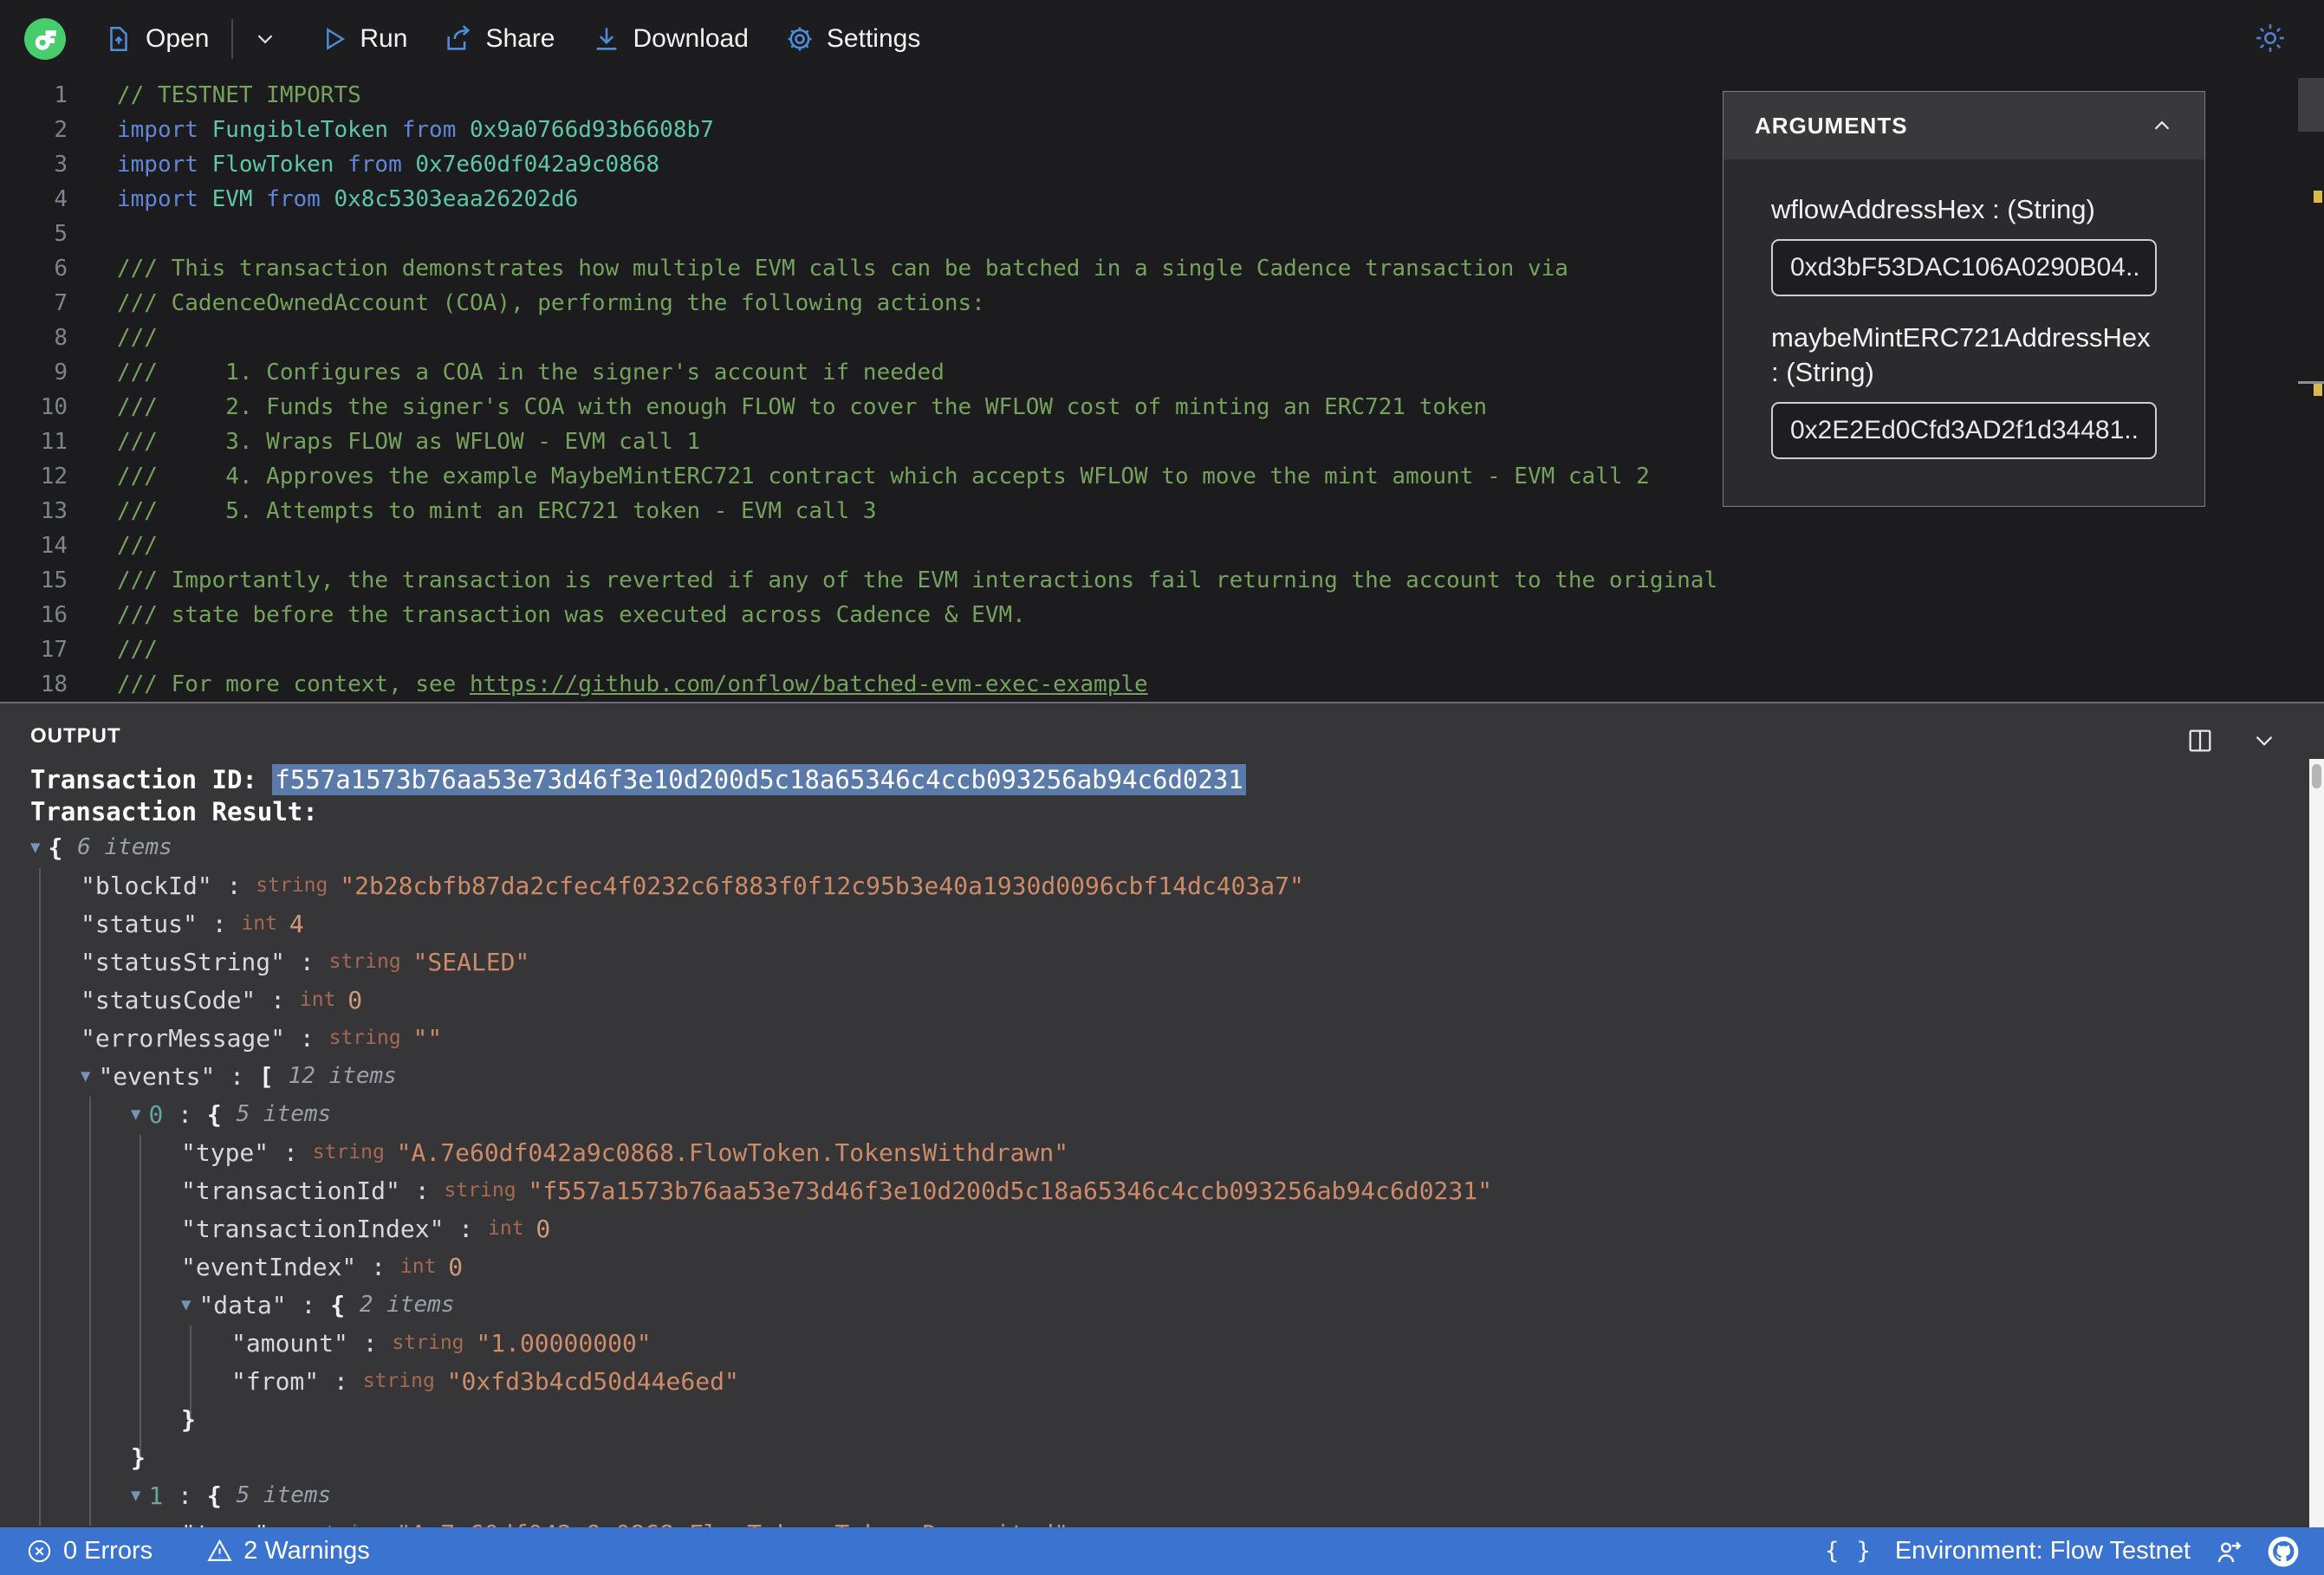 This screenshot has height=1575, width=2324. I want to click on errors-status: 0 Errors, so click(89, 1551).